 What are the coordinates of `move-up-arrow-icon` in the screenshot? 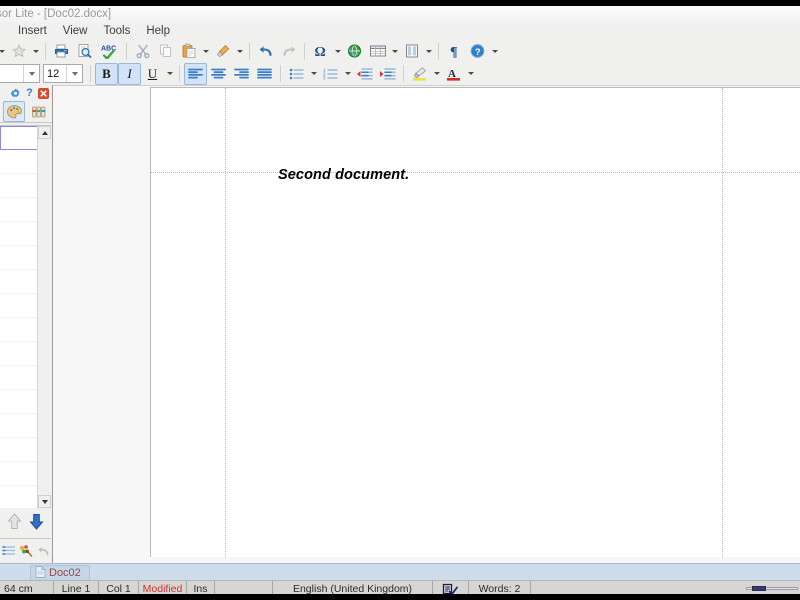 It's located at (14, 523).